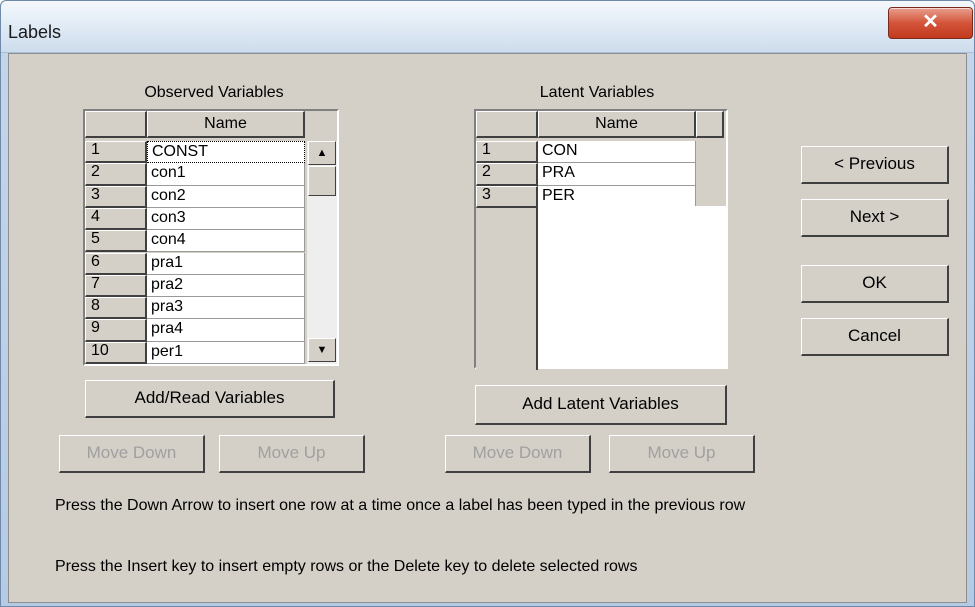 The width and height of the screenshot is (975, 607). What do you see at coordinates (617, 152) in the screenshot?
I see `latent-name-cell: CON` at bounding box center [617, 152].